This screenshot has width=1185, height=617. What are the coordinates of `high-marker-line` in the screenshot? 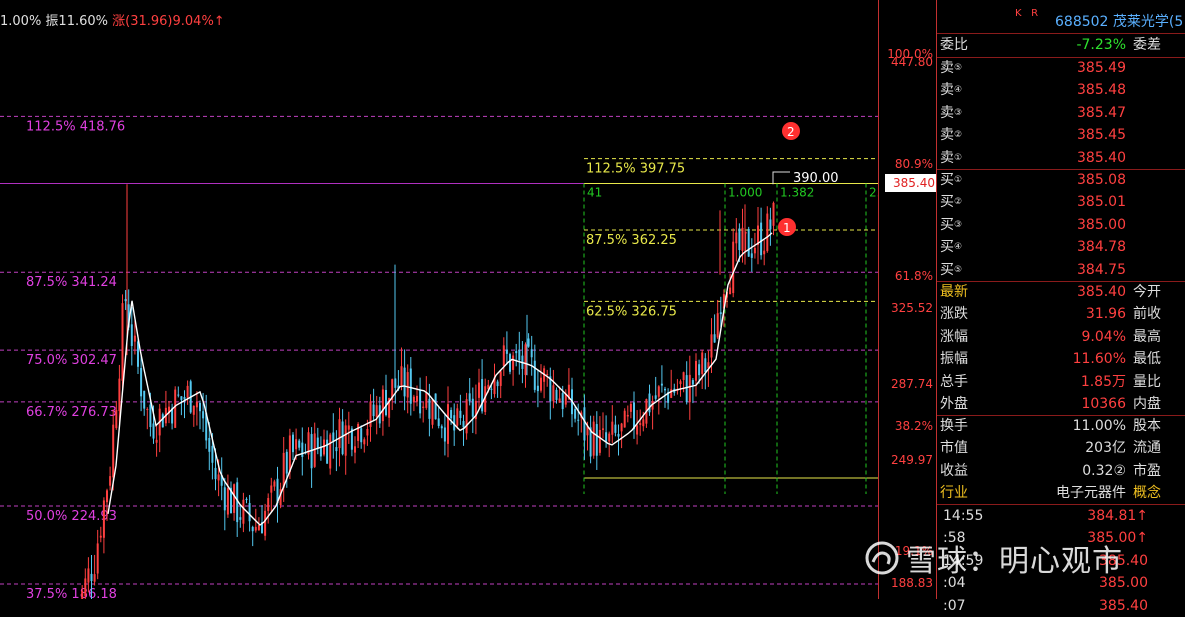 It's located at (781, 178).